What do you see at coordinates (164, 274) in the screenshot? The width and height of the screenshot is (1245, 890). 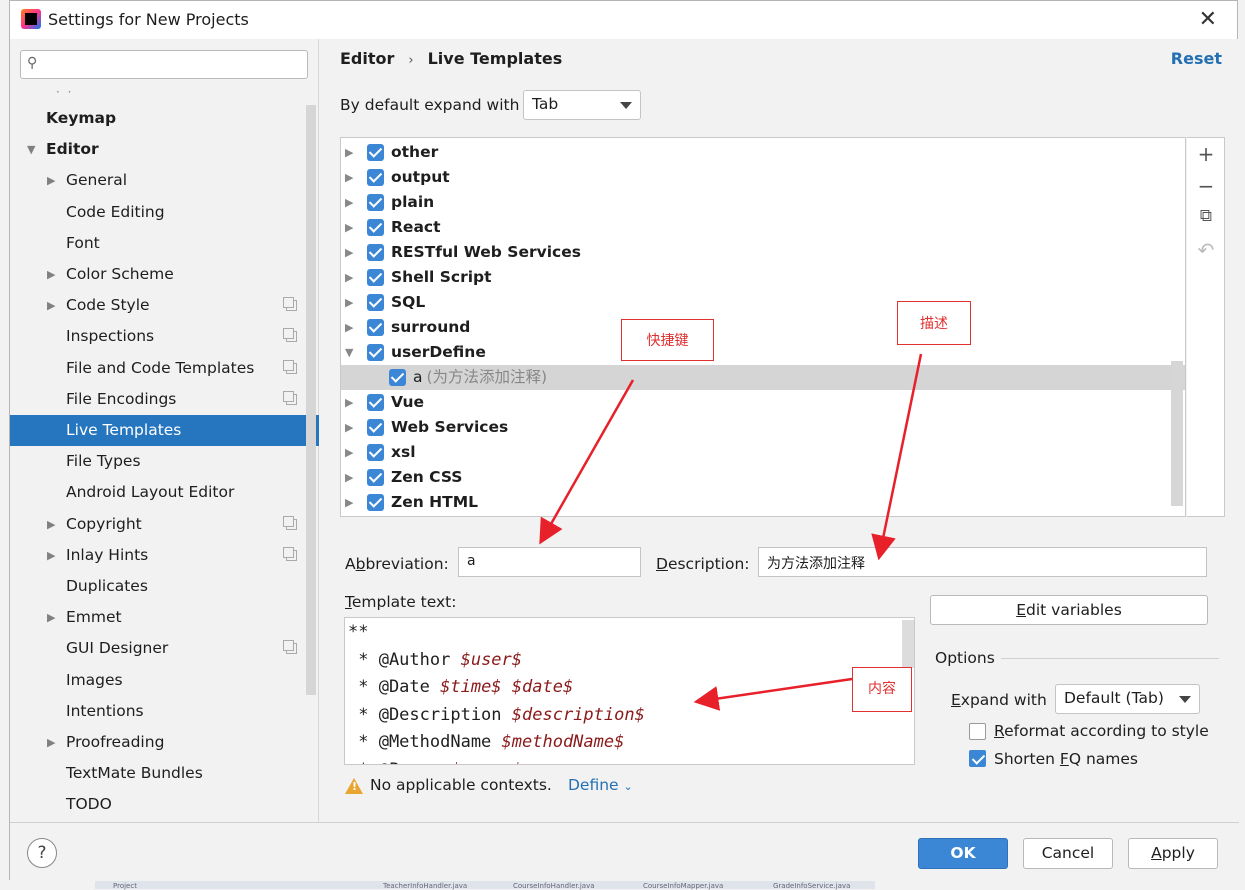 I see `sidebar-item-color-scheme: ▶ Color Scheme` at bounding box center [164, 274].